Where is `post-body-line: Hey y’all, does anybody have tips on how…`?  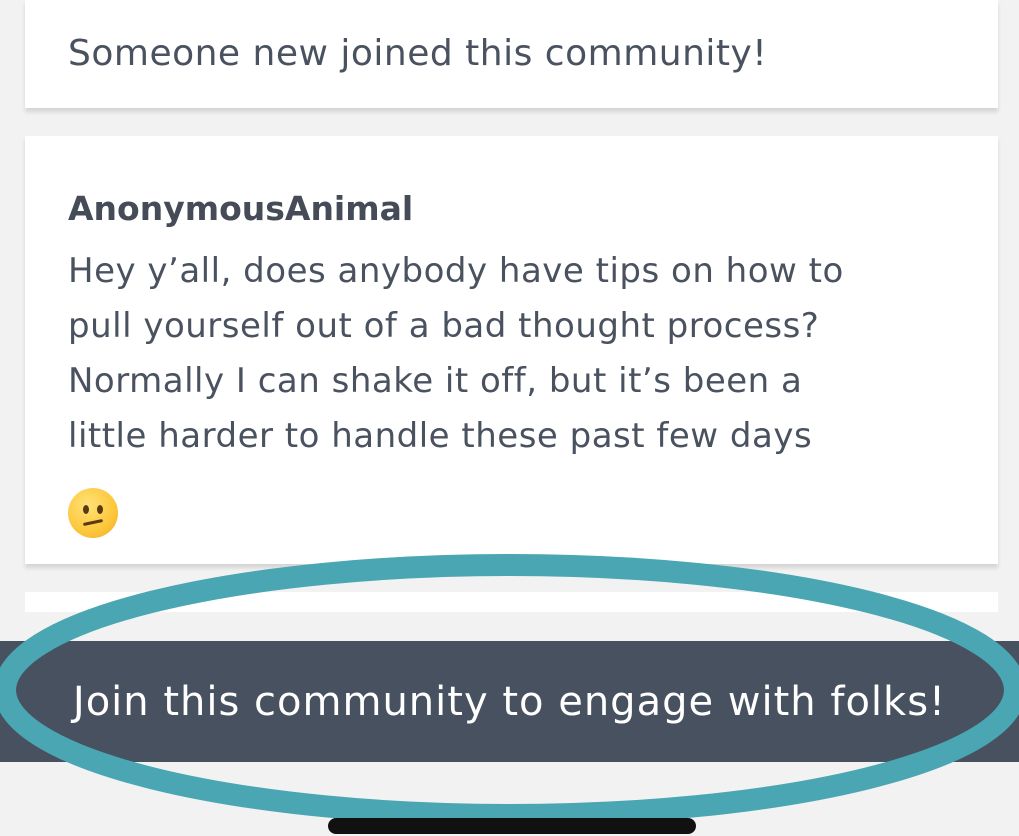
post-body-line: Hey y’all, does anybody have tips on how… is located at coordinates (456, 271).